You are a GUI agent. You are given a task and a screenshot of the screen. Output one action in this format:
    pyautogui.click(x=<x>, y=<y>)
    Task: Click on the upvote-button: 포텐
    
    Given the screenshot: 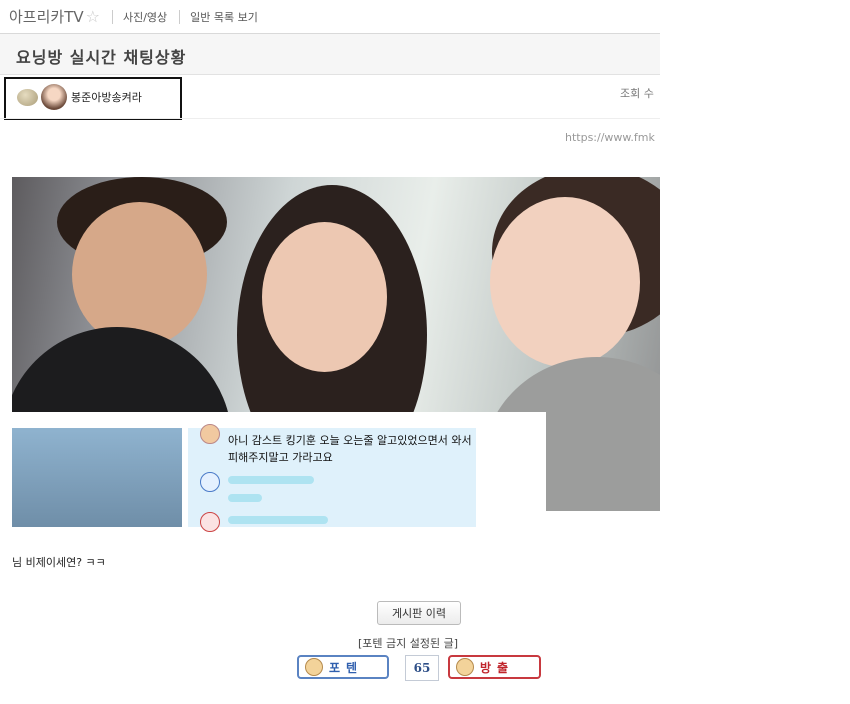 What is the action you would take?
    pyautogui.click(x=343, y=667)
    